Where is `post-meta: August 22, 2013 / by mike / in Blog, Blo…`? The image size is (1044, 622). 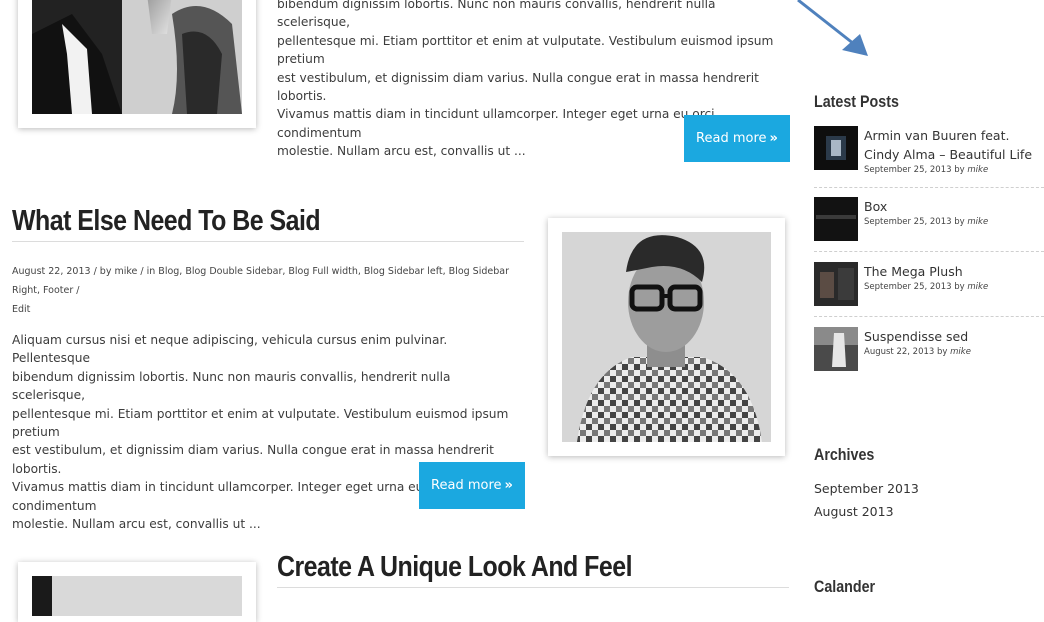
post-meta: August 22, 2013 / by mike / in Blog, Blo… is located at coordinates (269, 290).